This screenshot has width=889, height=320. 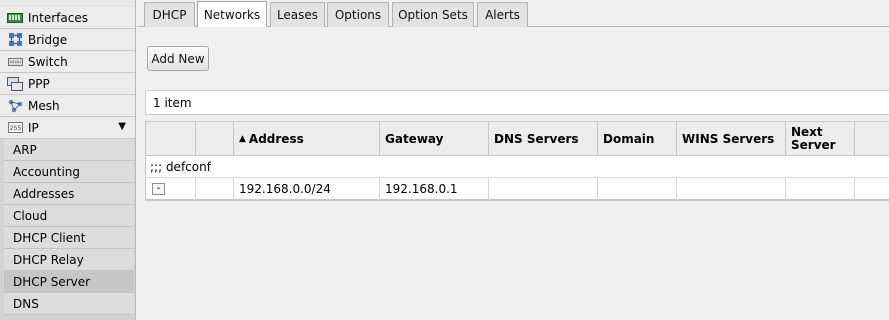 What do you see at coordinates (517, 102) in the screenshot?
I see `item-count-bar: 1 item` at bounding box center [517, 102].